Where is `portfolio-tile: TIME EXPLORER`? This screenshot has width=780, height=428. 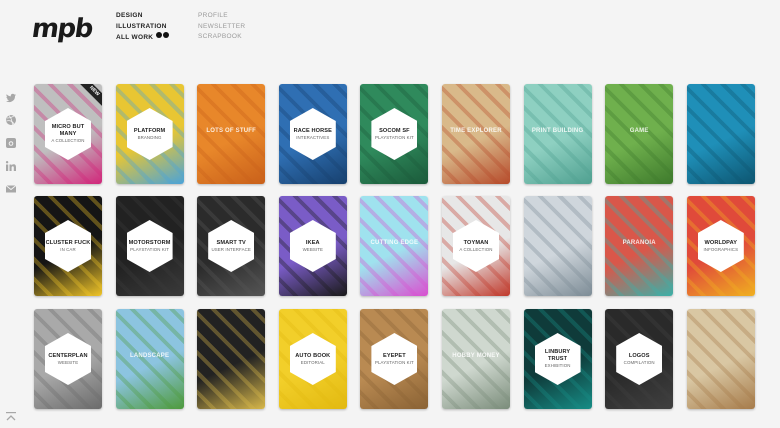 portfolio-tile: TIME EXPLORER is located at coordinates (476, 134).